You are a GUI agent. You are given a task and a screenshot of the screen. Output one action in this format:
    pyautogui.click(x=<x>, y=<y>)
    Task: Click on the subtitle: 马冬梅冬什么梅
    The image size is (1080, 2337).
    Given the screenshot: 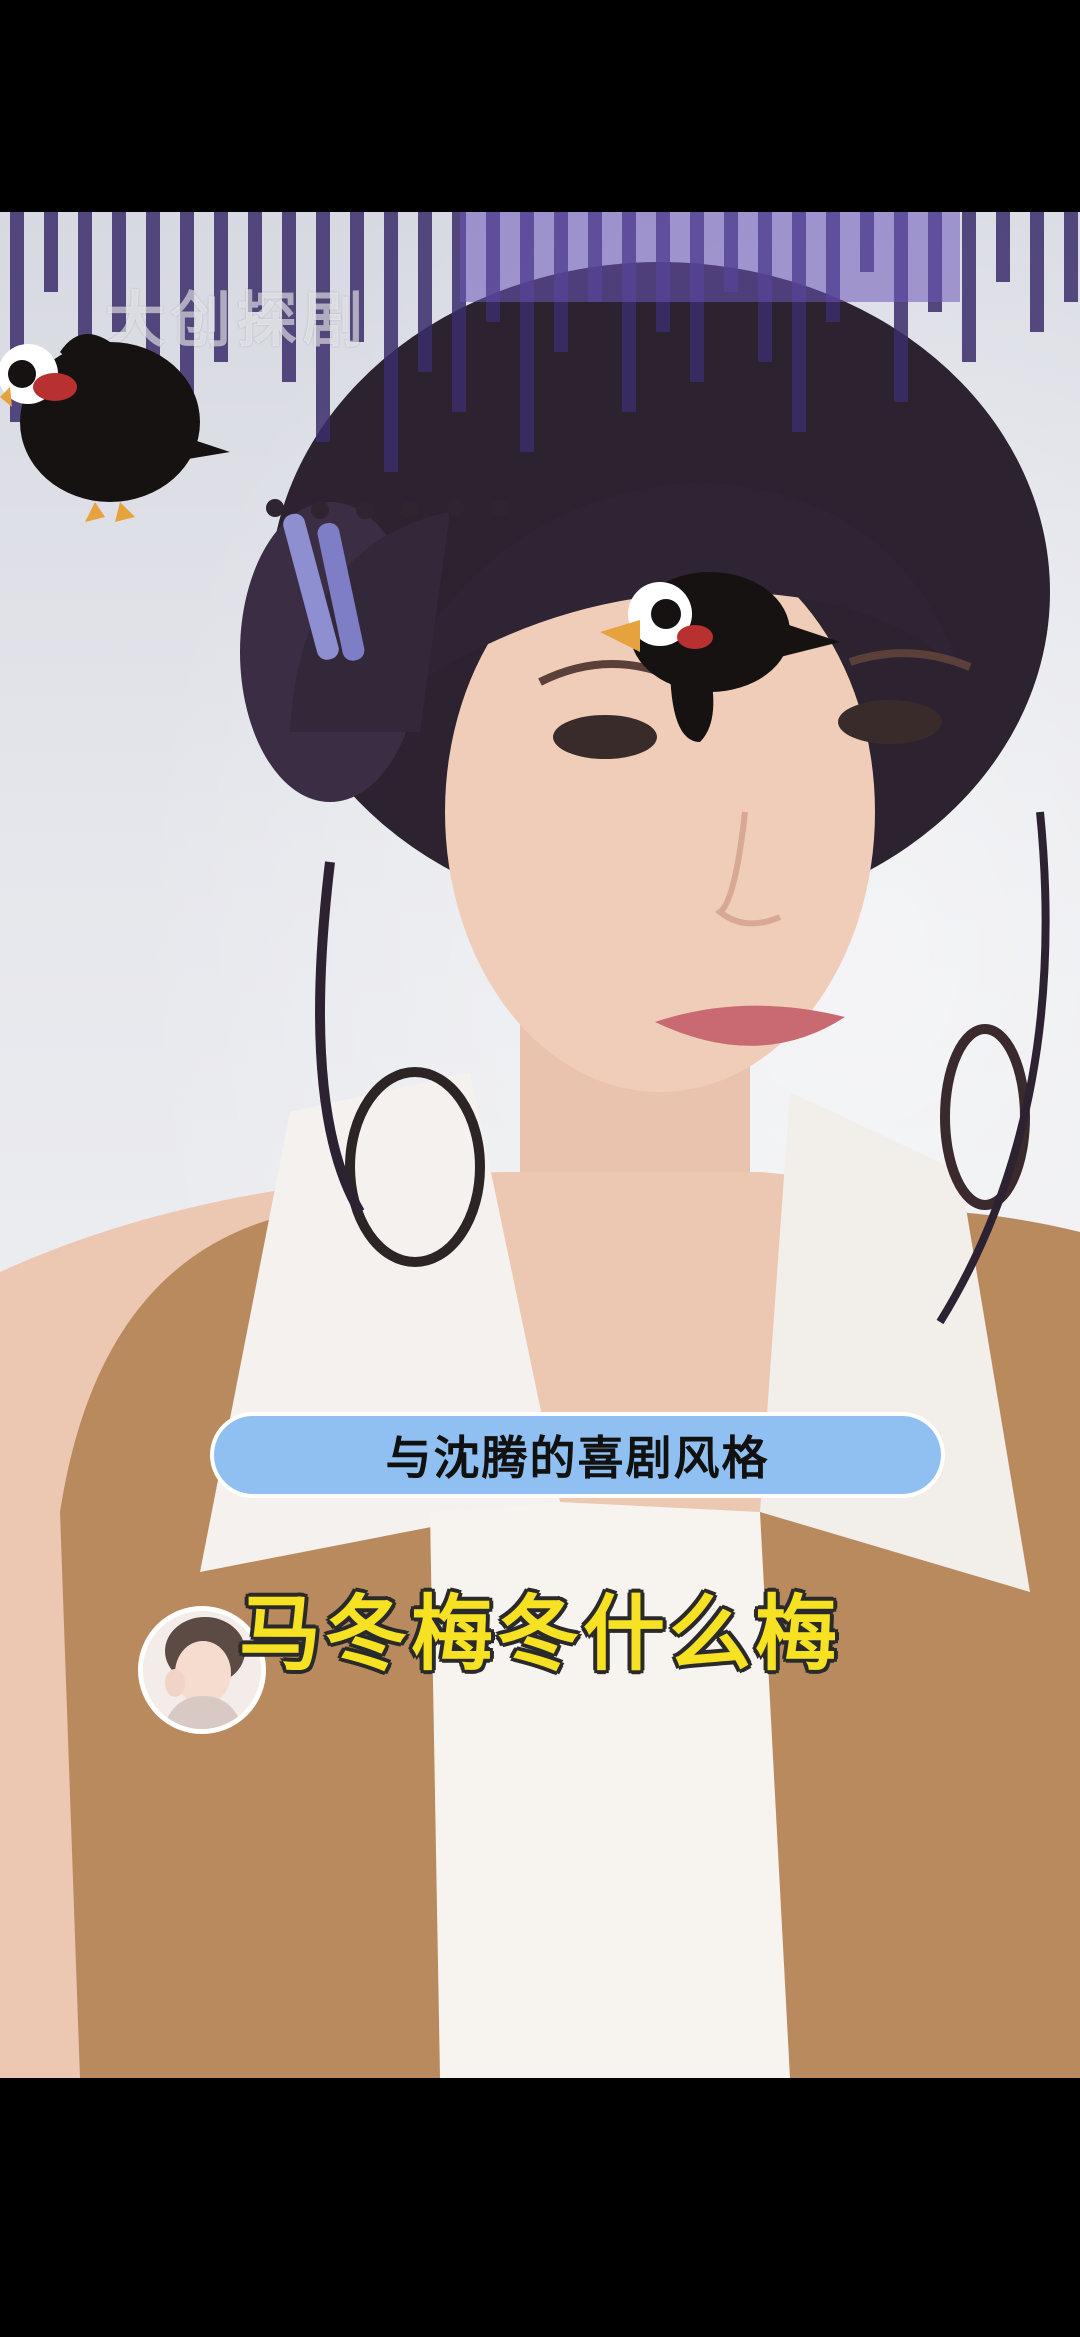 What is the action you would take?
    pyautogui.click(x=539, y=1634)
    